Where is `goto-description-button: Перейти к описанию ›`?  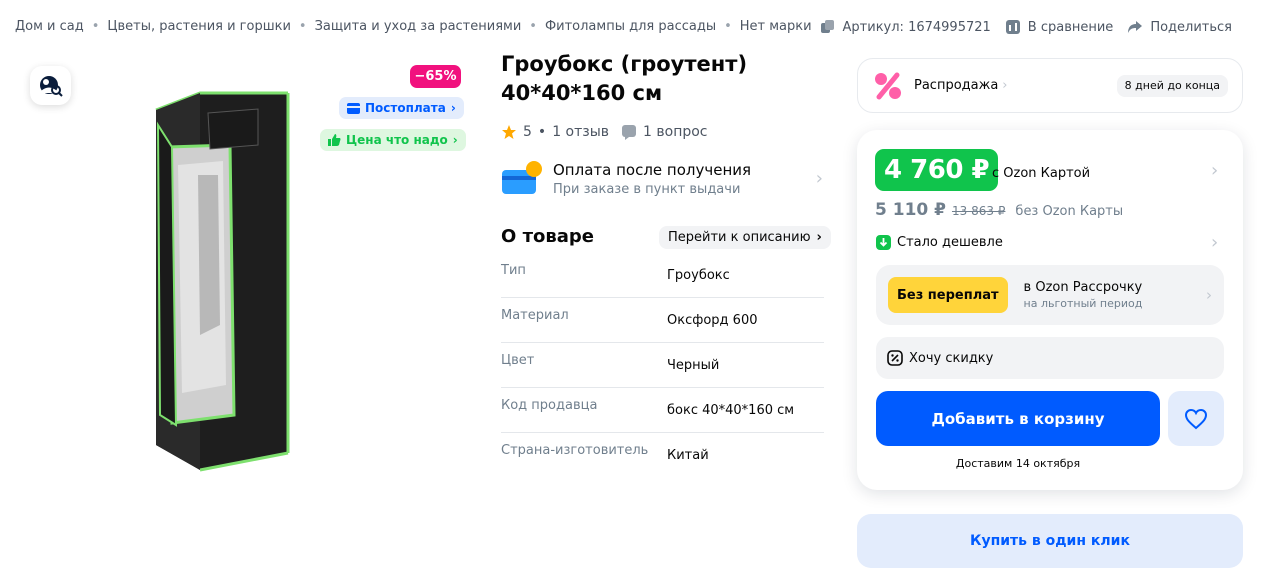
goto-description-button: Перейти к описанию › is located at coordinates (745, 237).